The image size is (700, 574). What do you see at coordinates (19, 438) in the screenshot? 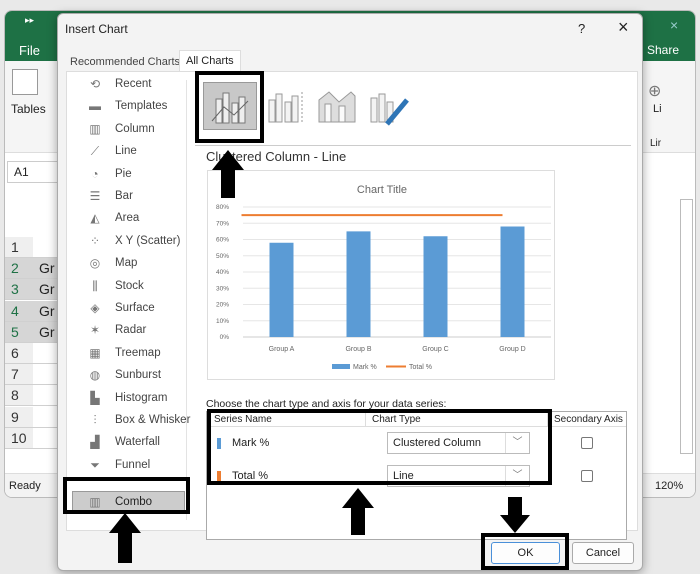
I see `row-header: 10` at bounding box center [19, 438].